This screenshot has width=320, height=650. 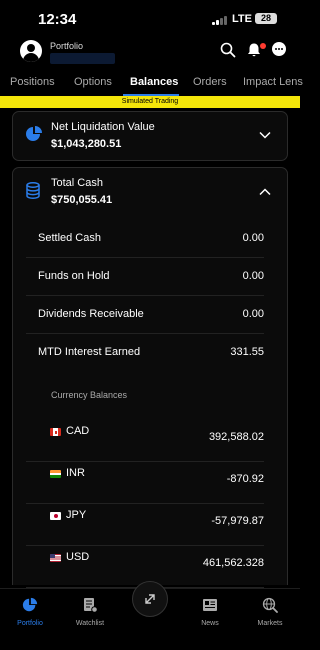 I want to click on total-cash-value: $750,055.41, so click(x=82, y=200).